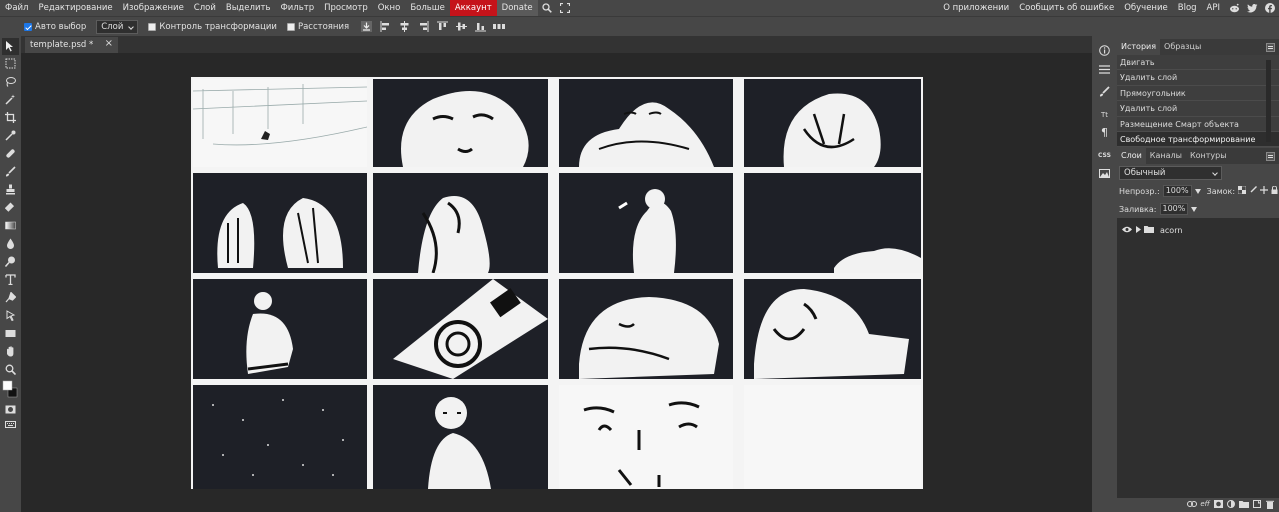 The image size is (1279, 512). Describe the element at coordinates (10, 315) in the screenshot. I see `path-select-tool-icon` at that location.